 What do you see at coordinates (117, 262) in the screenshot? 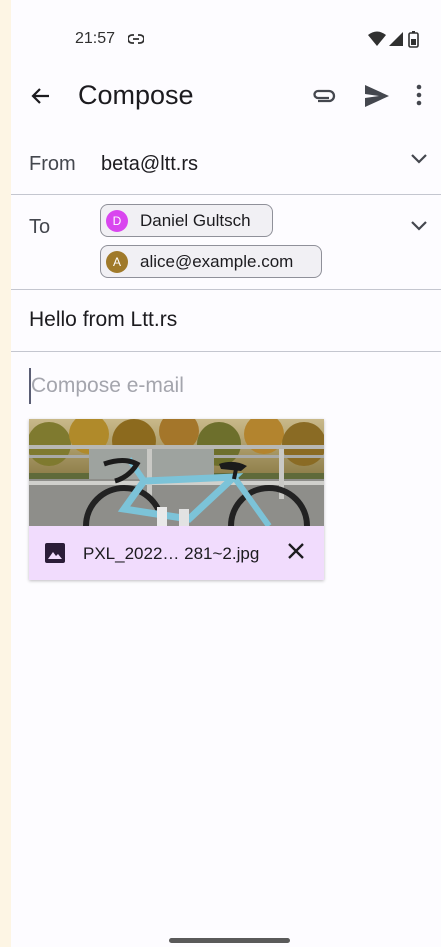
I see `avatar: A` at bounding box center [117, 262].